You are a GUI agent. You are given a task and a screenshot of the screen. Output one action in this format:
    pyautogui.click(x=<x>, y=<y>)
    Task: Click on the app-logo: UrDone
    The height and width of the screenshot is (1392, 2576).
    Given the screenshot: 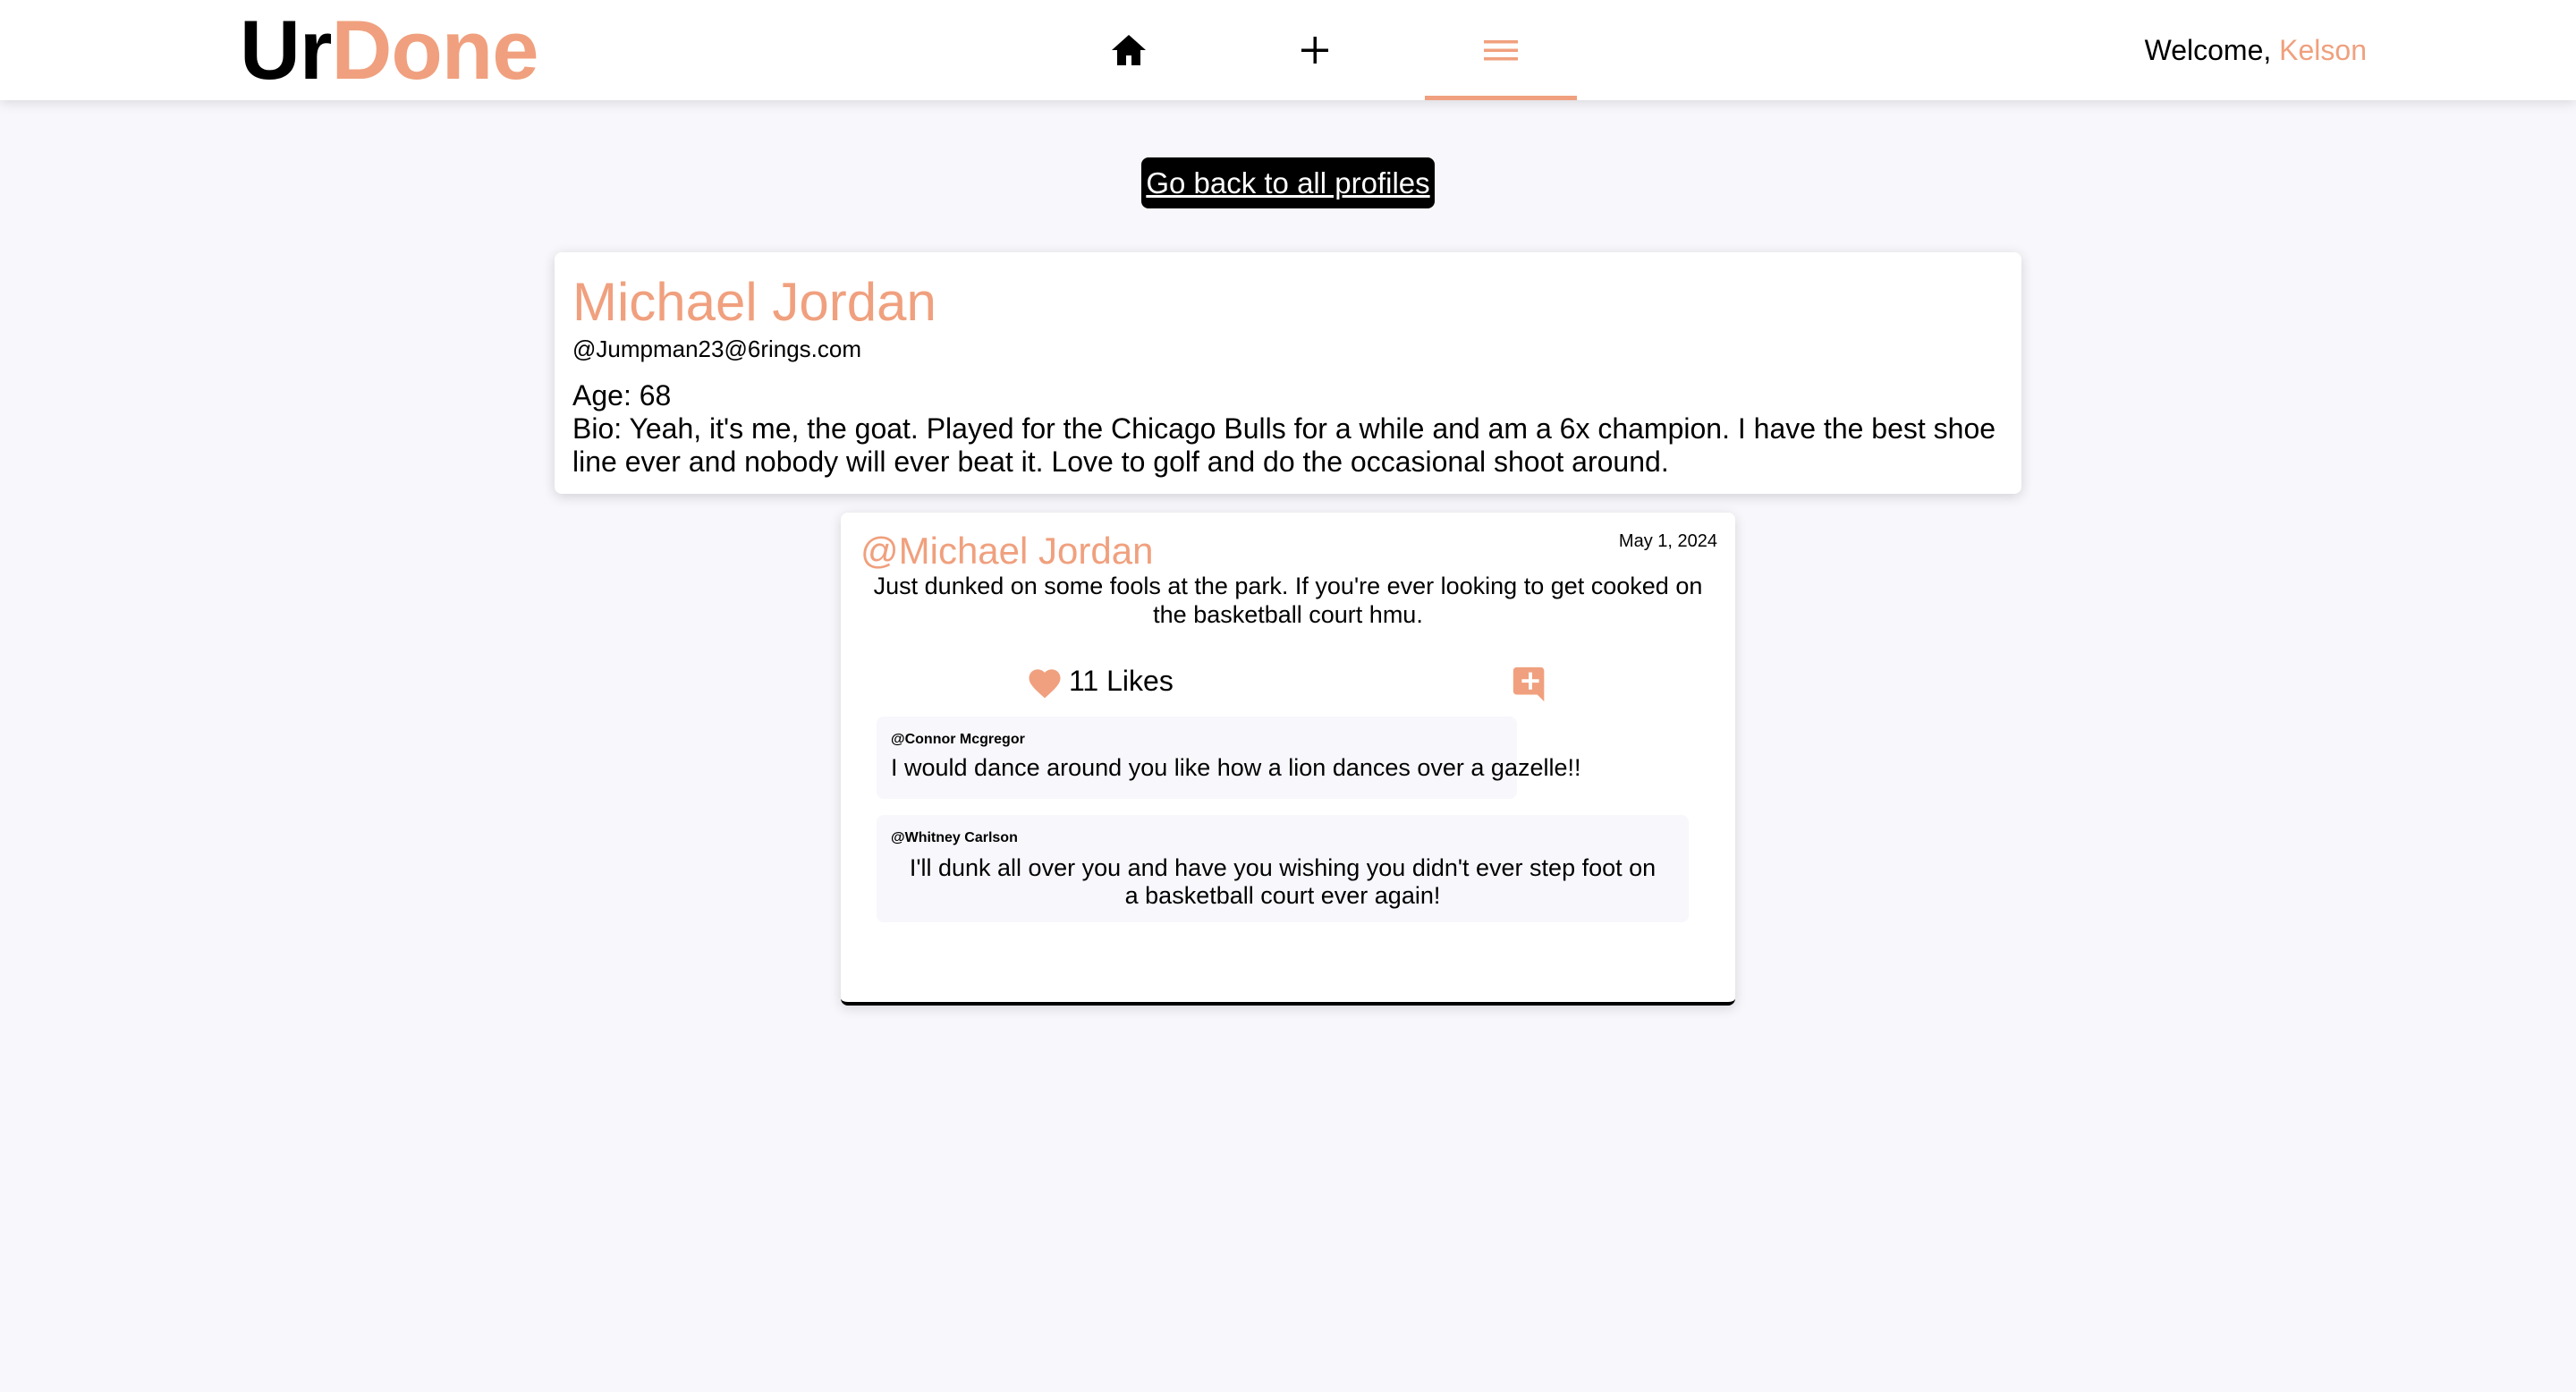 What is the action you would take?
    pyautogui.click(x=389, y=50)
    